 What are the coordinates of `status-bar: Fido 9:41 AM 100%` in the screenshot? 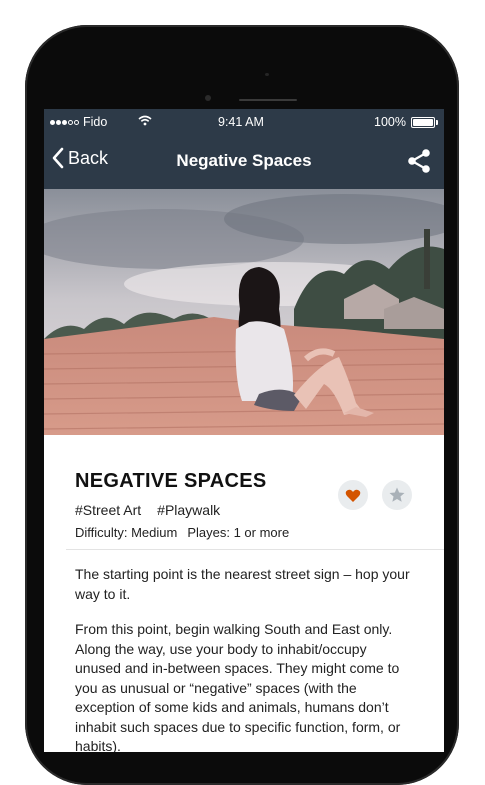 It's located at (244, 122).